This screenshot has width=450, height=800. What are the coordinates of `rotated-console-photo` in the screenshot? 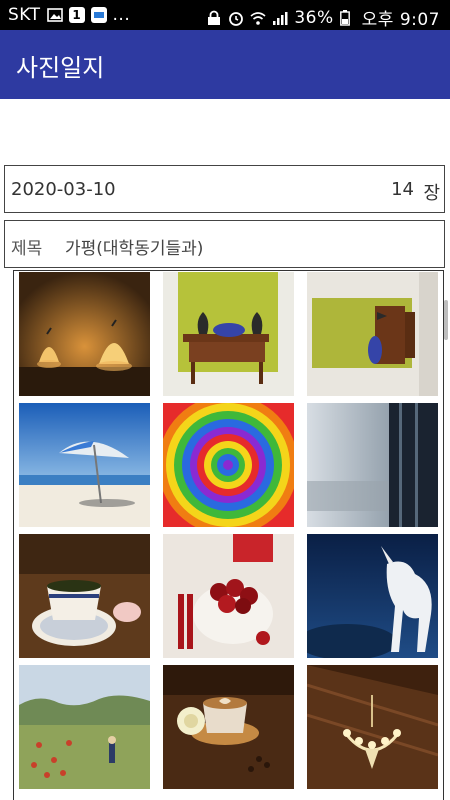 It's located at (372, 334).